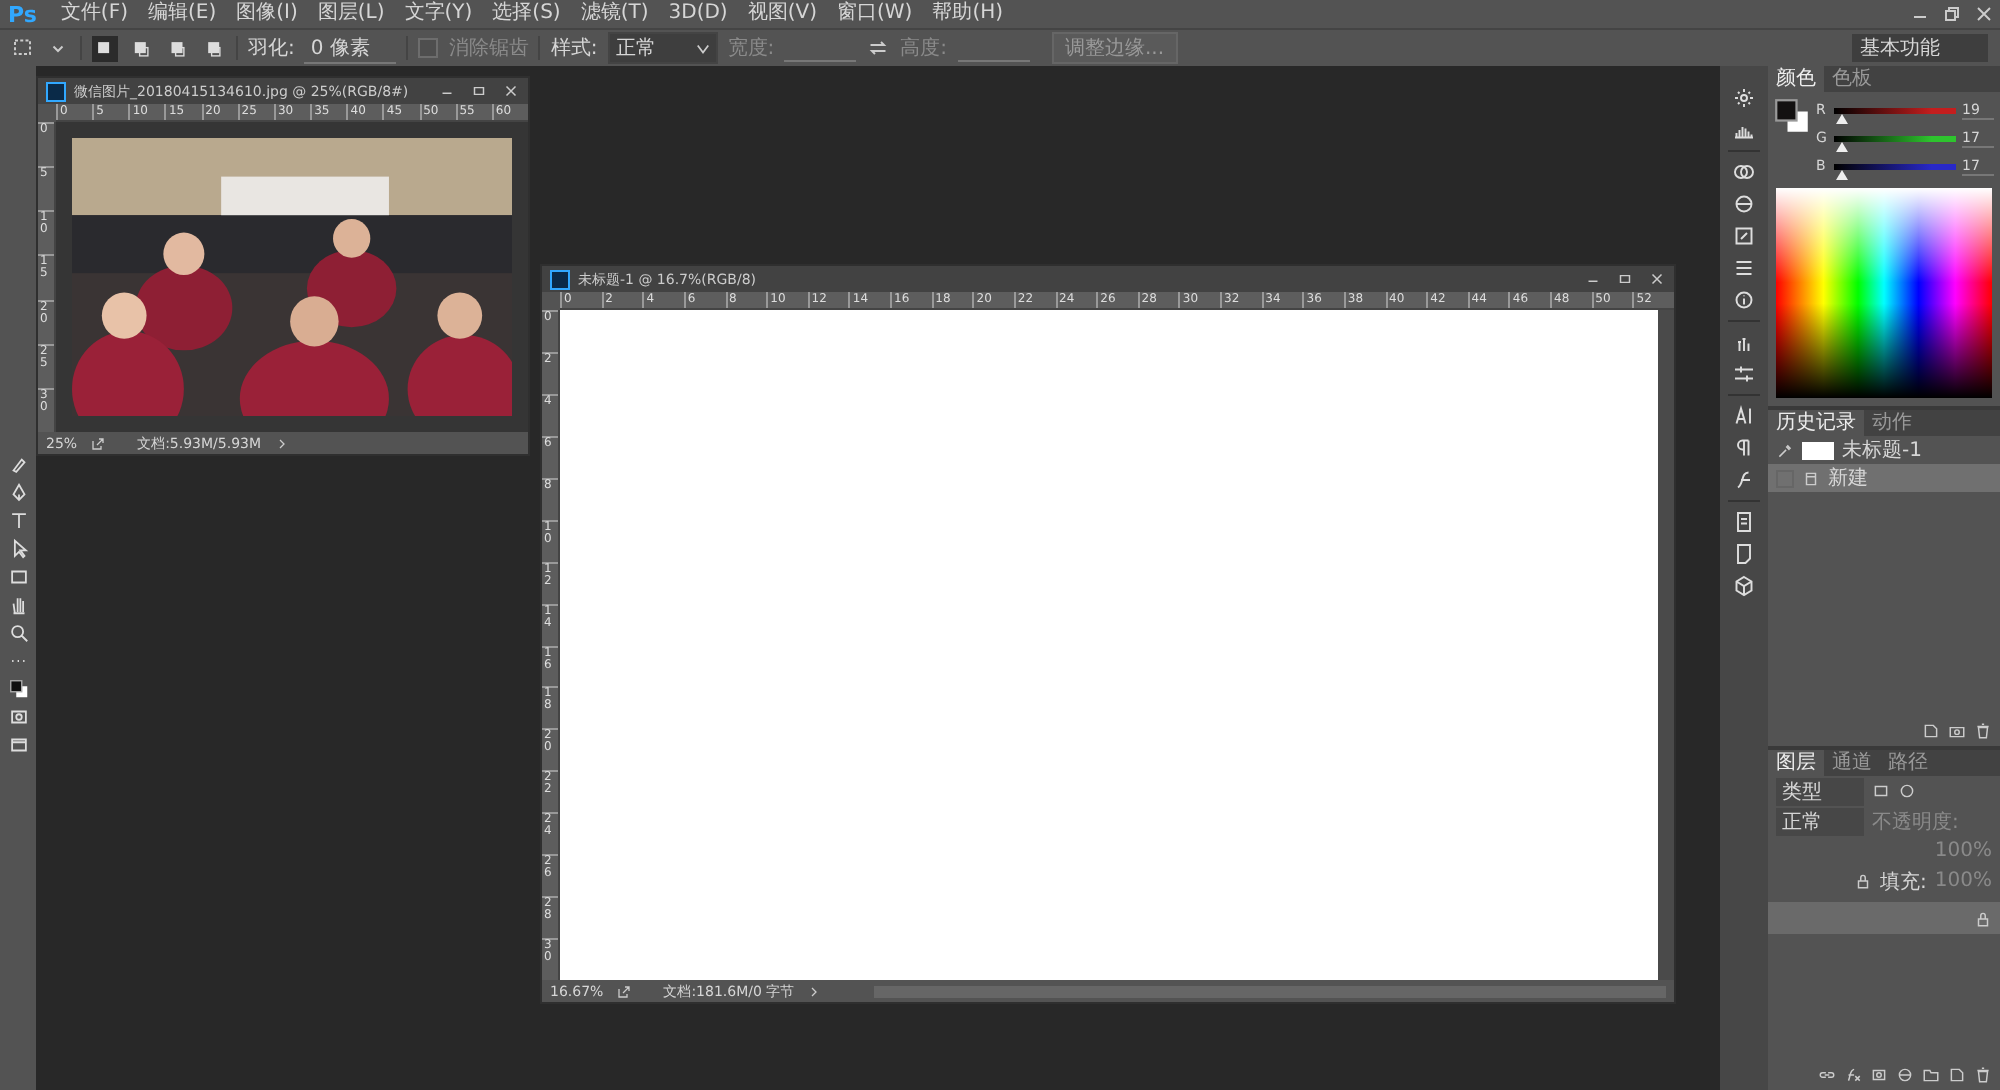  I want to click on feather-label: 羽化:, so click(271, 49).